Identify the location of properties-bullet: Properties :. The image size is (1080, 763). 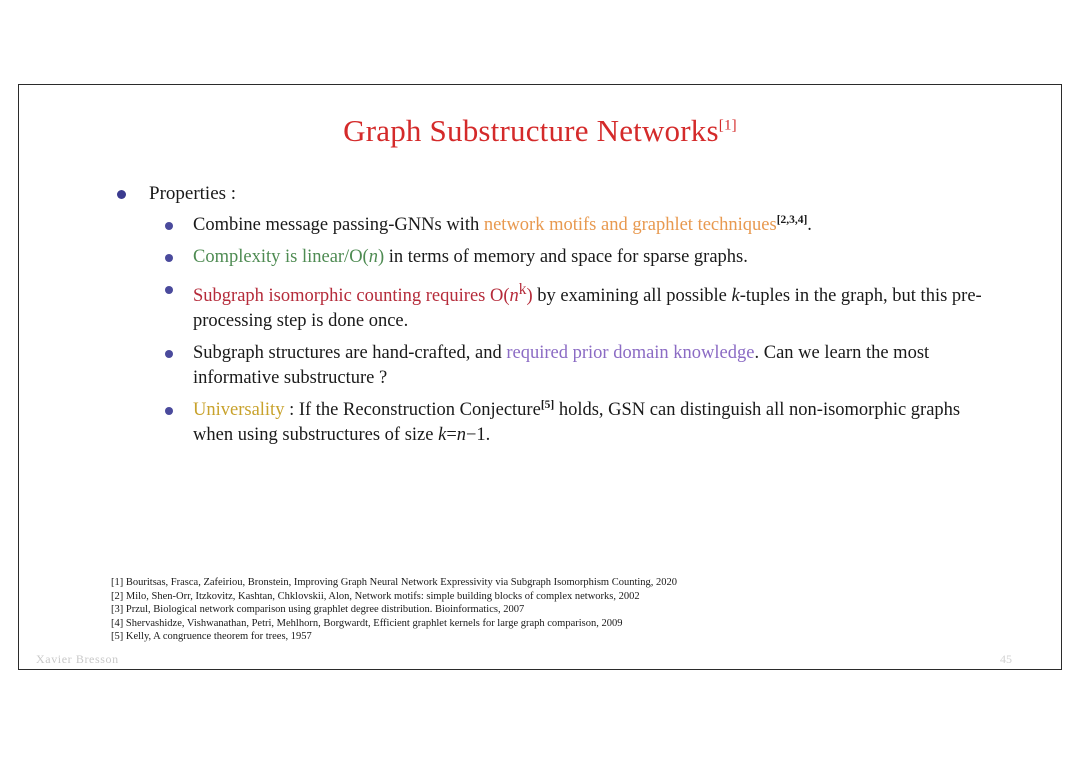
(551, 194).